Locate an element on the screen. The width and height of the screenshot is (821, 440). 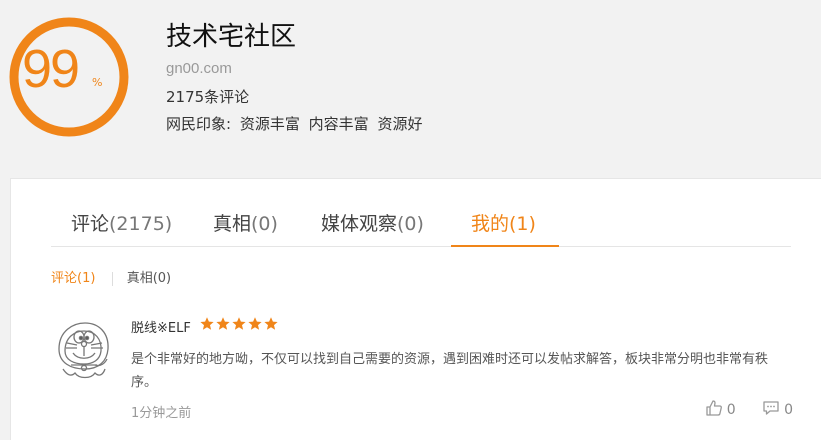
tab-label: 真相 is located at coordinates (232, 224).